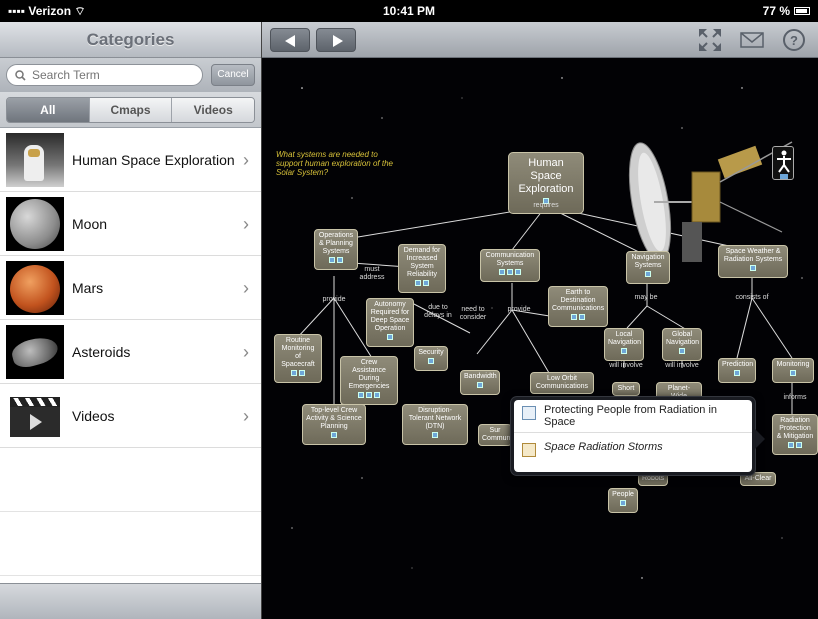 This screenshot has height=619, width=818. I want to click on list-item-label: Asteroids, so click(101, 351).